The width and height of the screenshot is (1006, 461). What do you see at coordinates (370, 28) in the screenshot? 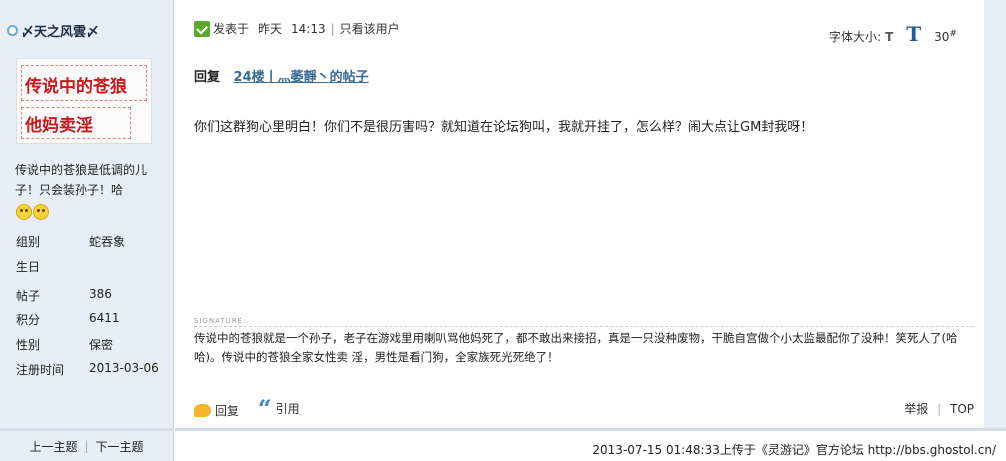
I see `only-author-link: 只看该用户` at bounding box center [370, 28].